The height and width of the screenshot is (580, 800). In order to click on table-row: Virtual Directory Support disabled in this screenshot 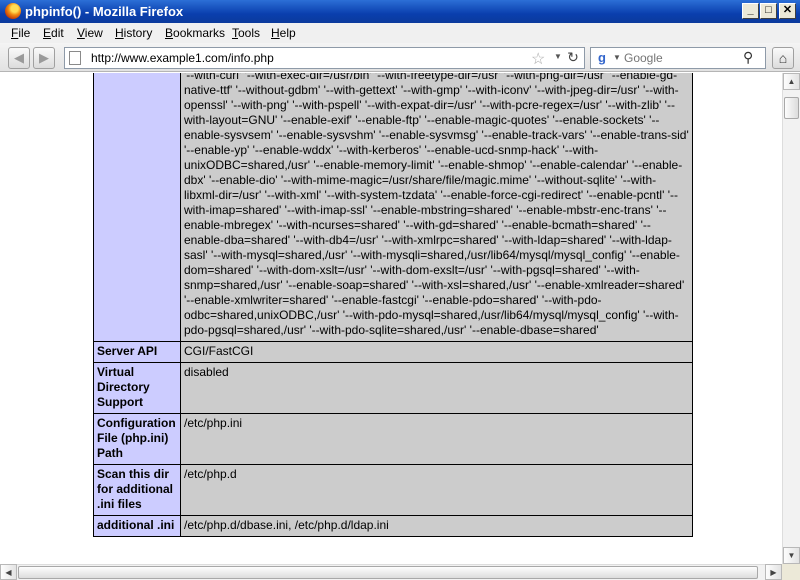, I will do `click(393, 388)`.